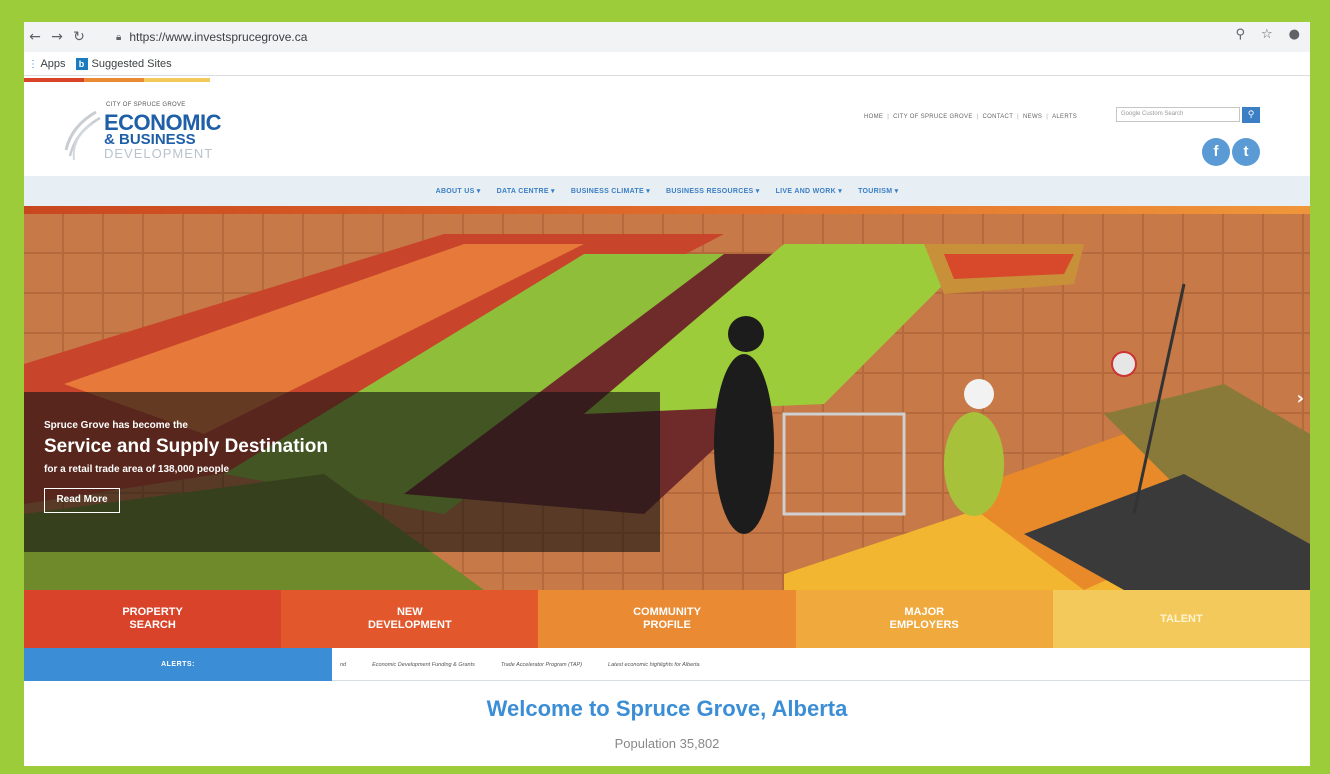 The height and width of the screenshot is (774, 1330). I want to click on nav-business-resources: BUSINESS RESOURCES ▾, so click(713, 191).